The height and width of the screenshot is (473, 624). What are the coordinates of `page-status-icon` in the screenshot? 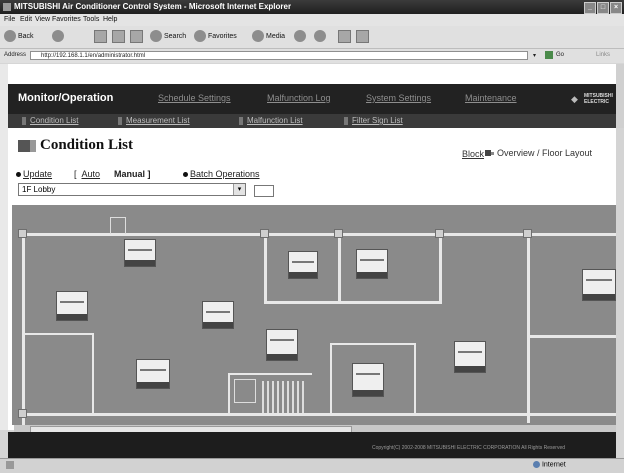 It's located at (10, 465).